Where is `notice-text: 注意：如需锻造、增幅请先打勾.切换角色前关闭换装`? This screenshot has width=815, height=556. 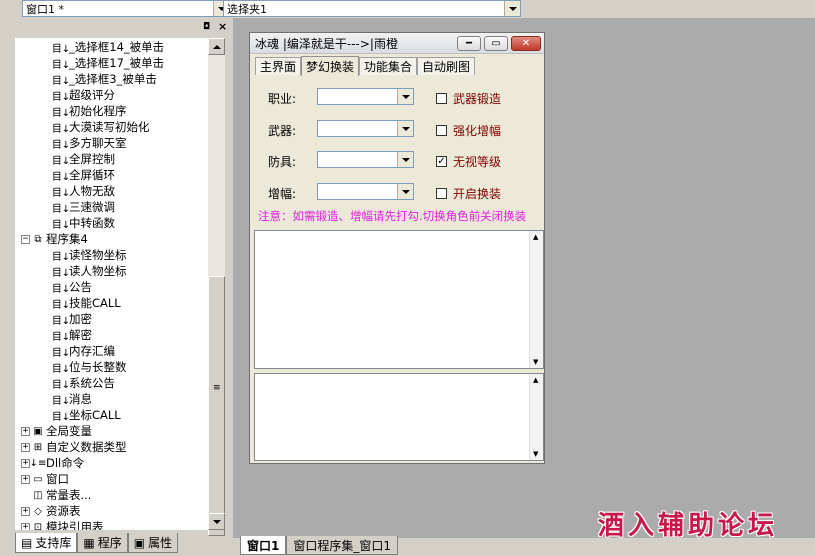 notice-text: 注意：如需锻造、增幅请先打勾.切换角色前关闭换装 is located at coordinates (392, 216).